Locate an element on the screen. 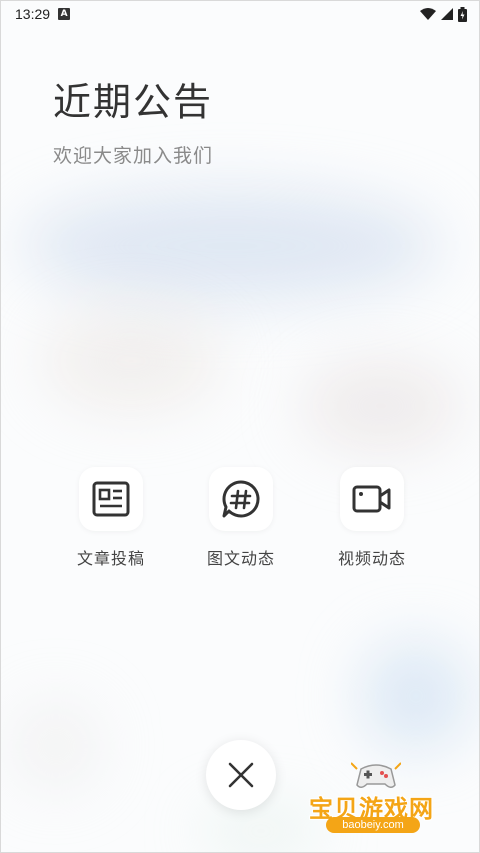 The image size is (480, 853). status-icons is located at coordinates (443, 14).